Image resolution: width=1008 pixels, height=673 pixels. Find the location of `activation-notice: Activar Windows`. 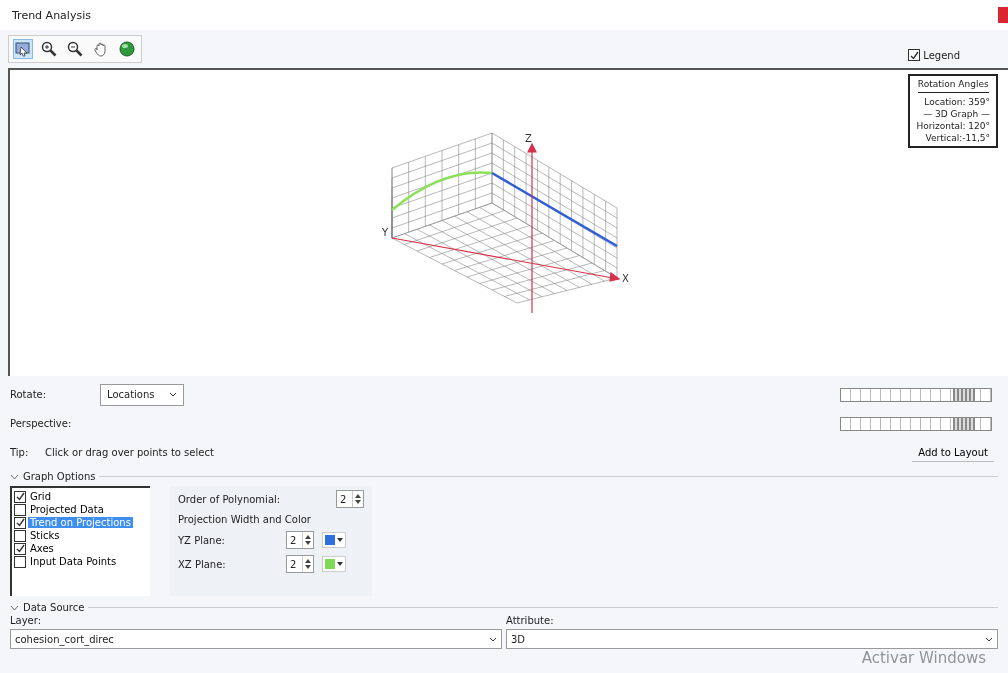

activation-notice: Activar Windows is located at coordinates (923, 658).